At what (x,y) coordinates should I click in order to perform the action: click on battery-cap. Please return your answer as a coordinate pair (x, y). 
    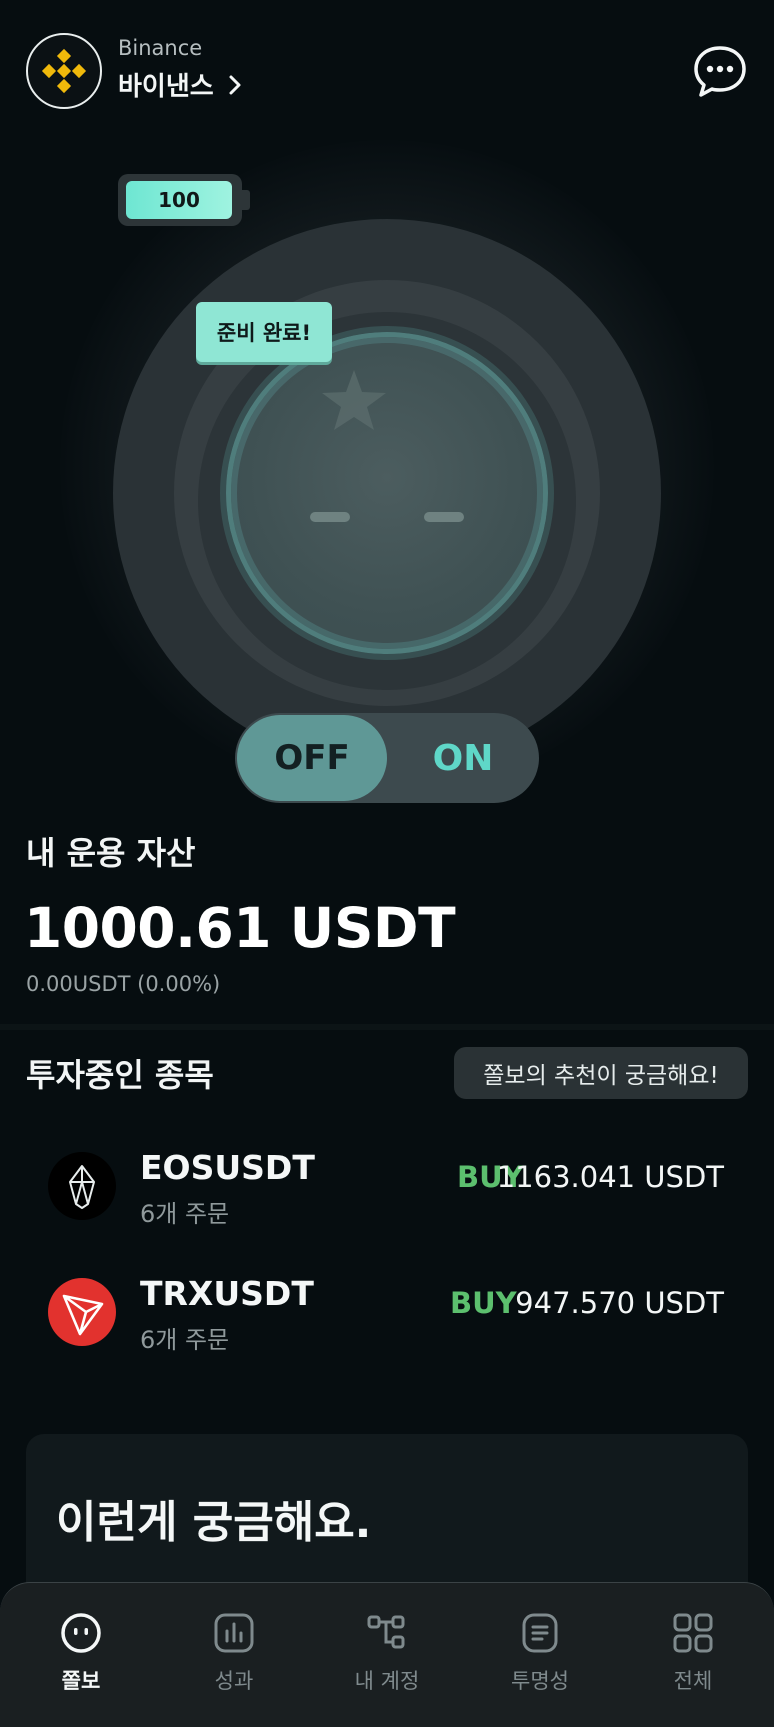
    Looking at the image, I should click on (246, 200).